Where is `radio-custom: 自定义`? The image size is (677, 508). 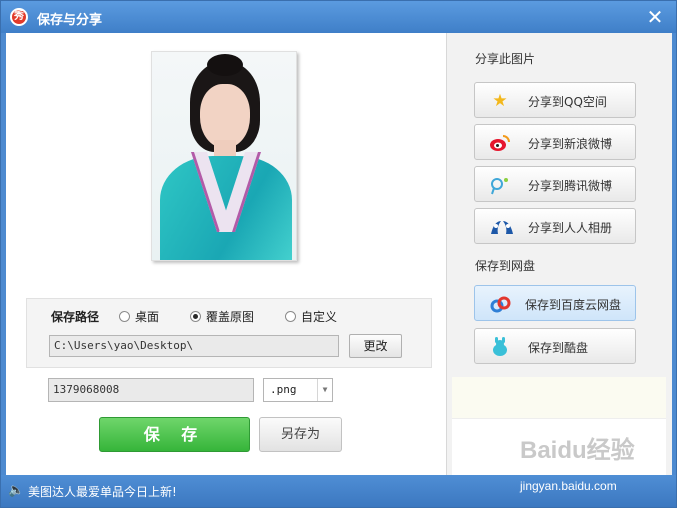
radio-custom: 自定义 is located at coordinates (311, 316).